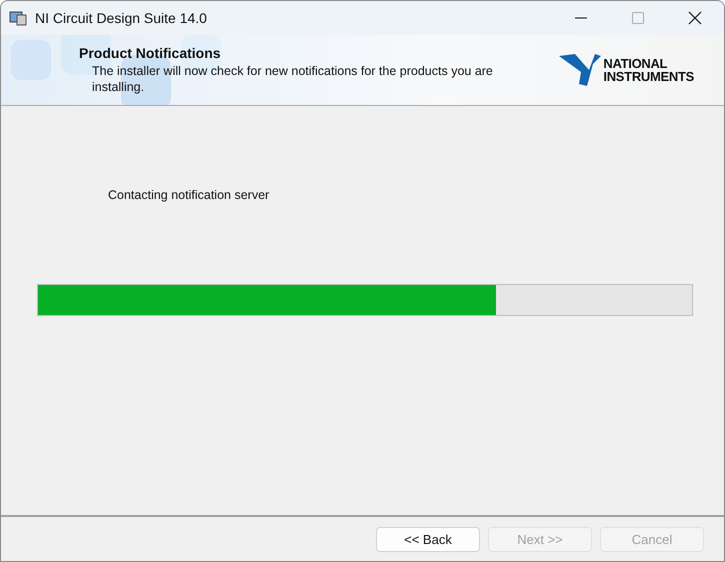 The image size is (725, 562). What do you see at coordinates (648, 70) in the screenshot?
I see `logo-wordmark: NATIONAL INSTRUMENTS` at bounding box center [648, 70].